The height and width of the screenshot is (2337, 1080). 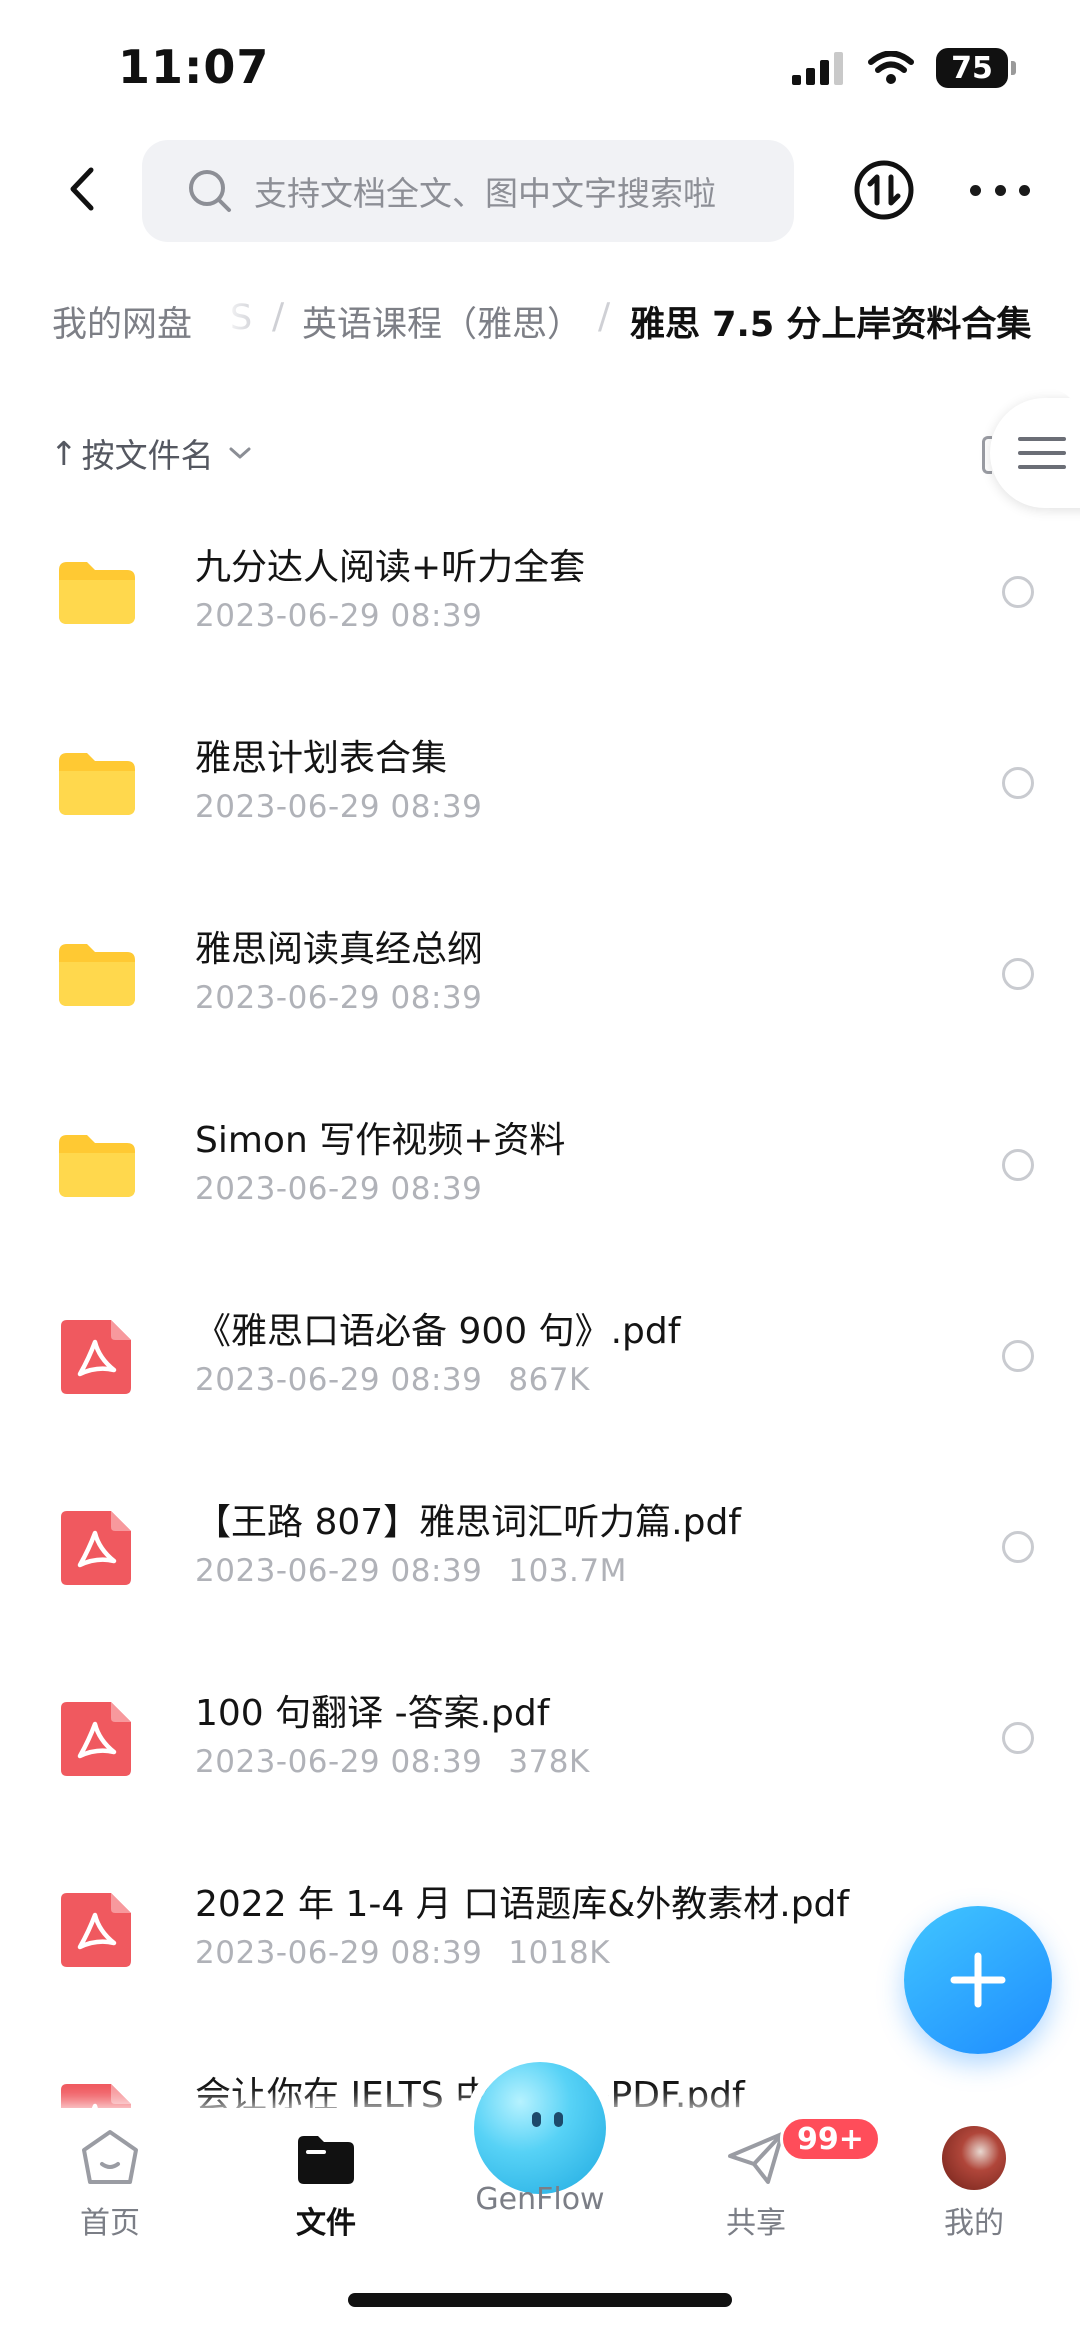 I want to click on file-name: 100 句翻译 -答案.pdf, so click(x=372, y=1713).